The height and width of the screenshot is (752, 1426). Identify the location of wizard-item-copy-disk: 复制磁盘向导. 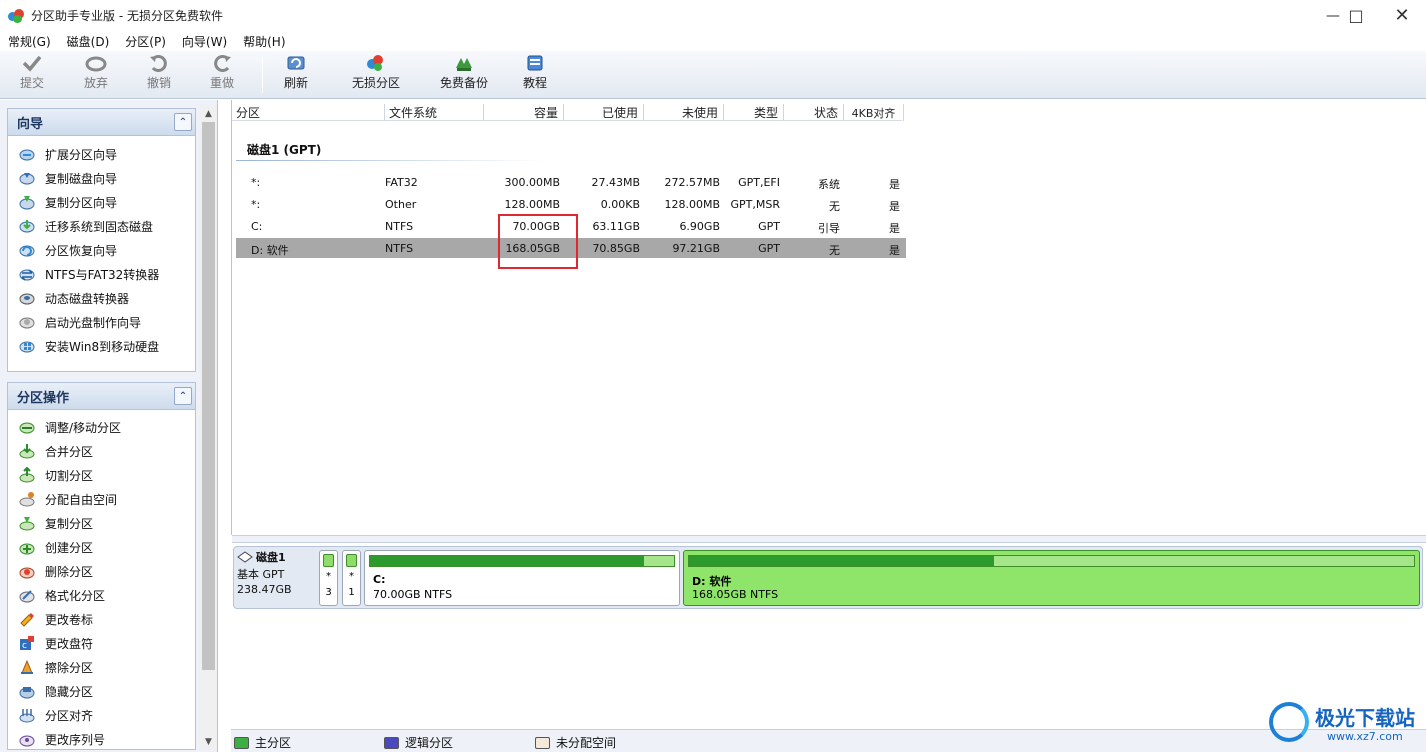
(101, 178).